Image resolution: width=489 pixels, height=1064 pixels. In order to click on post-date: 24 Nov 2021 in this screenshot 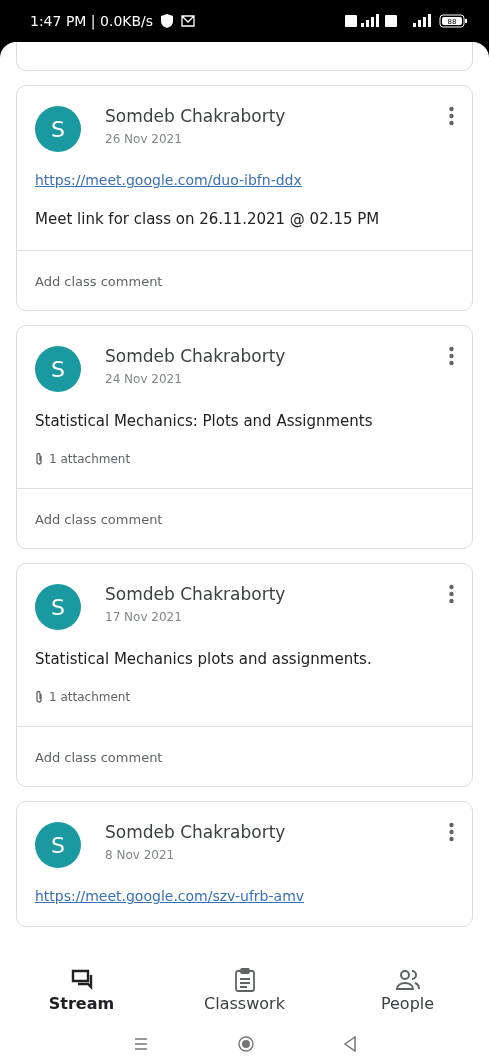, I will do `click(144, 379)`.